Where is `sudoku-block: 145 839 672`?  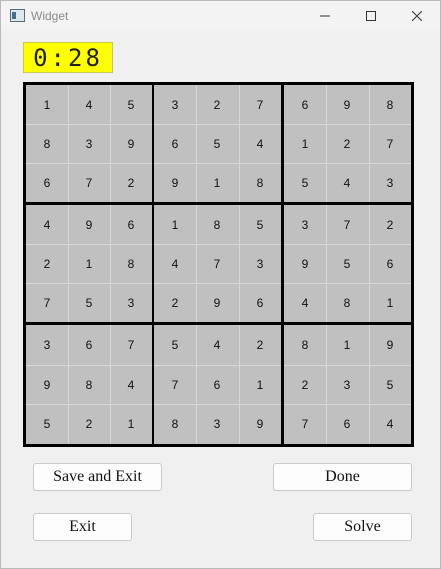
sudoku-block: 145 839 672 is located at coordinates (89, 143).